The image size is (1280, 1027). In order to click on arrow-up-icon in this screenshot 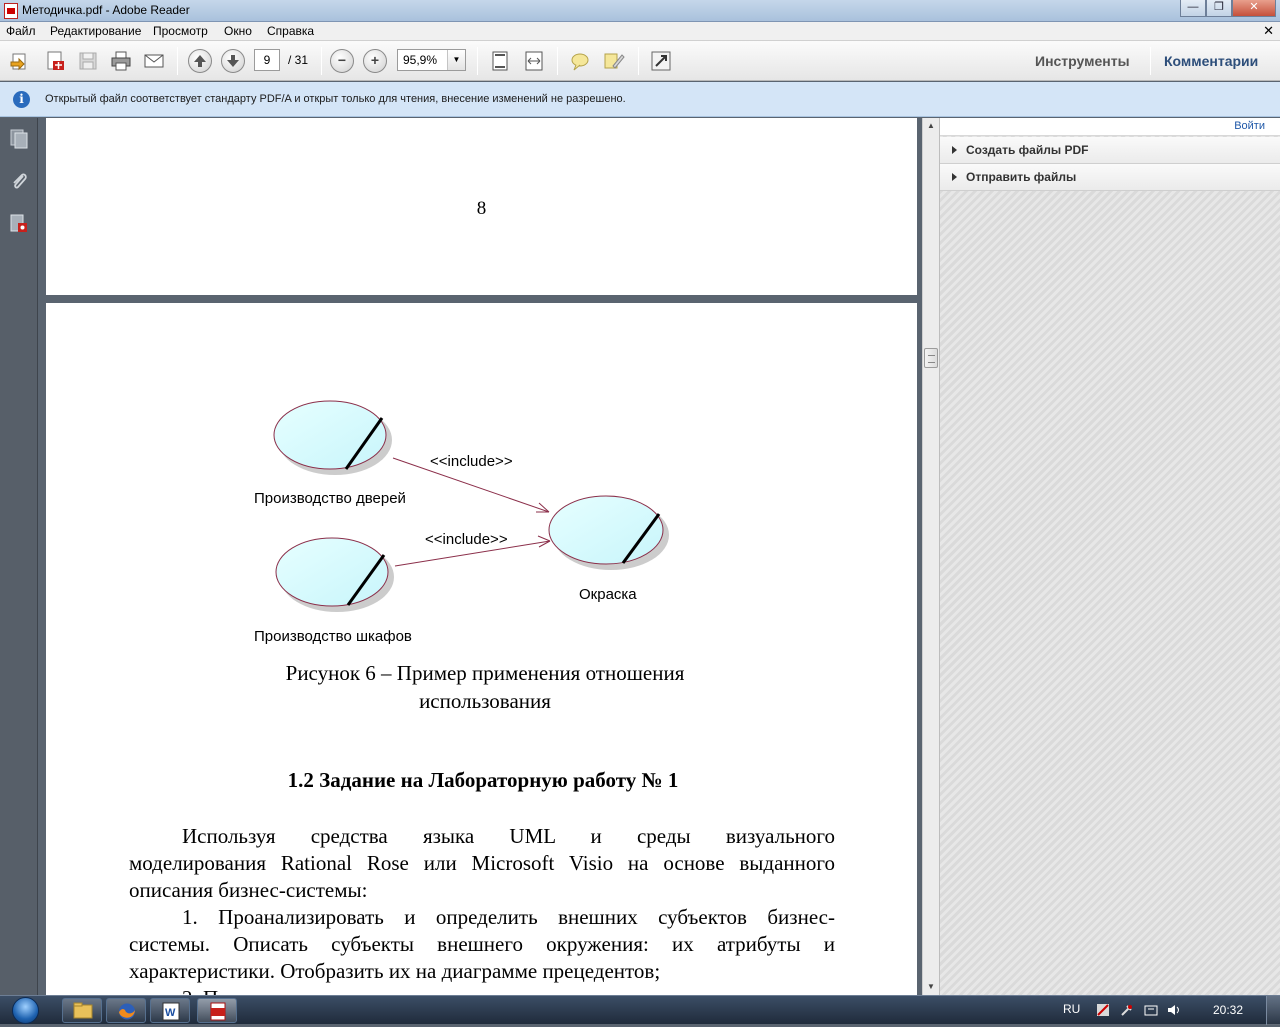, I will do `click(200, 61)`.